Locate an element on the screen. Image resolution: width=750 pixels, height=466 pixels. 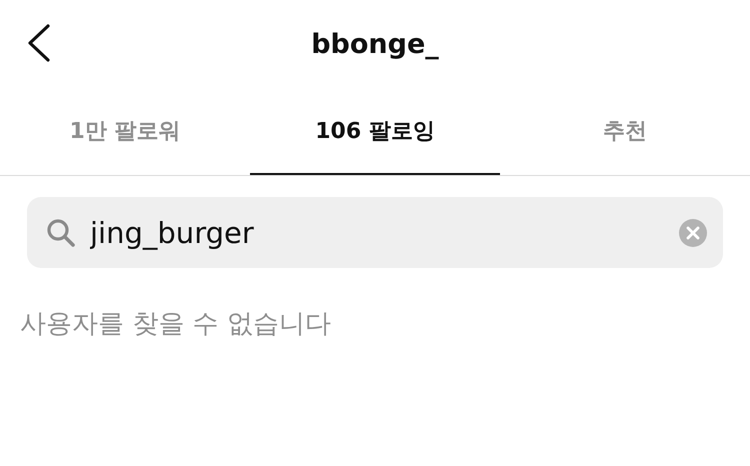
search-icon is located at coordinates (61, 233).